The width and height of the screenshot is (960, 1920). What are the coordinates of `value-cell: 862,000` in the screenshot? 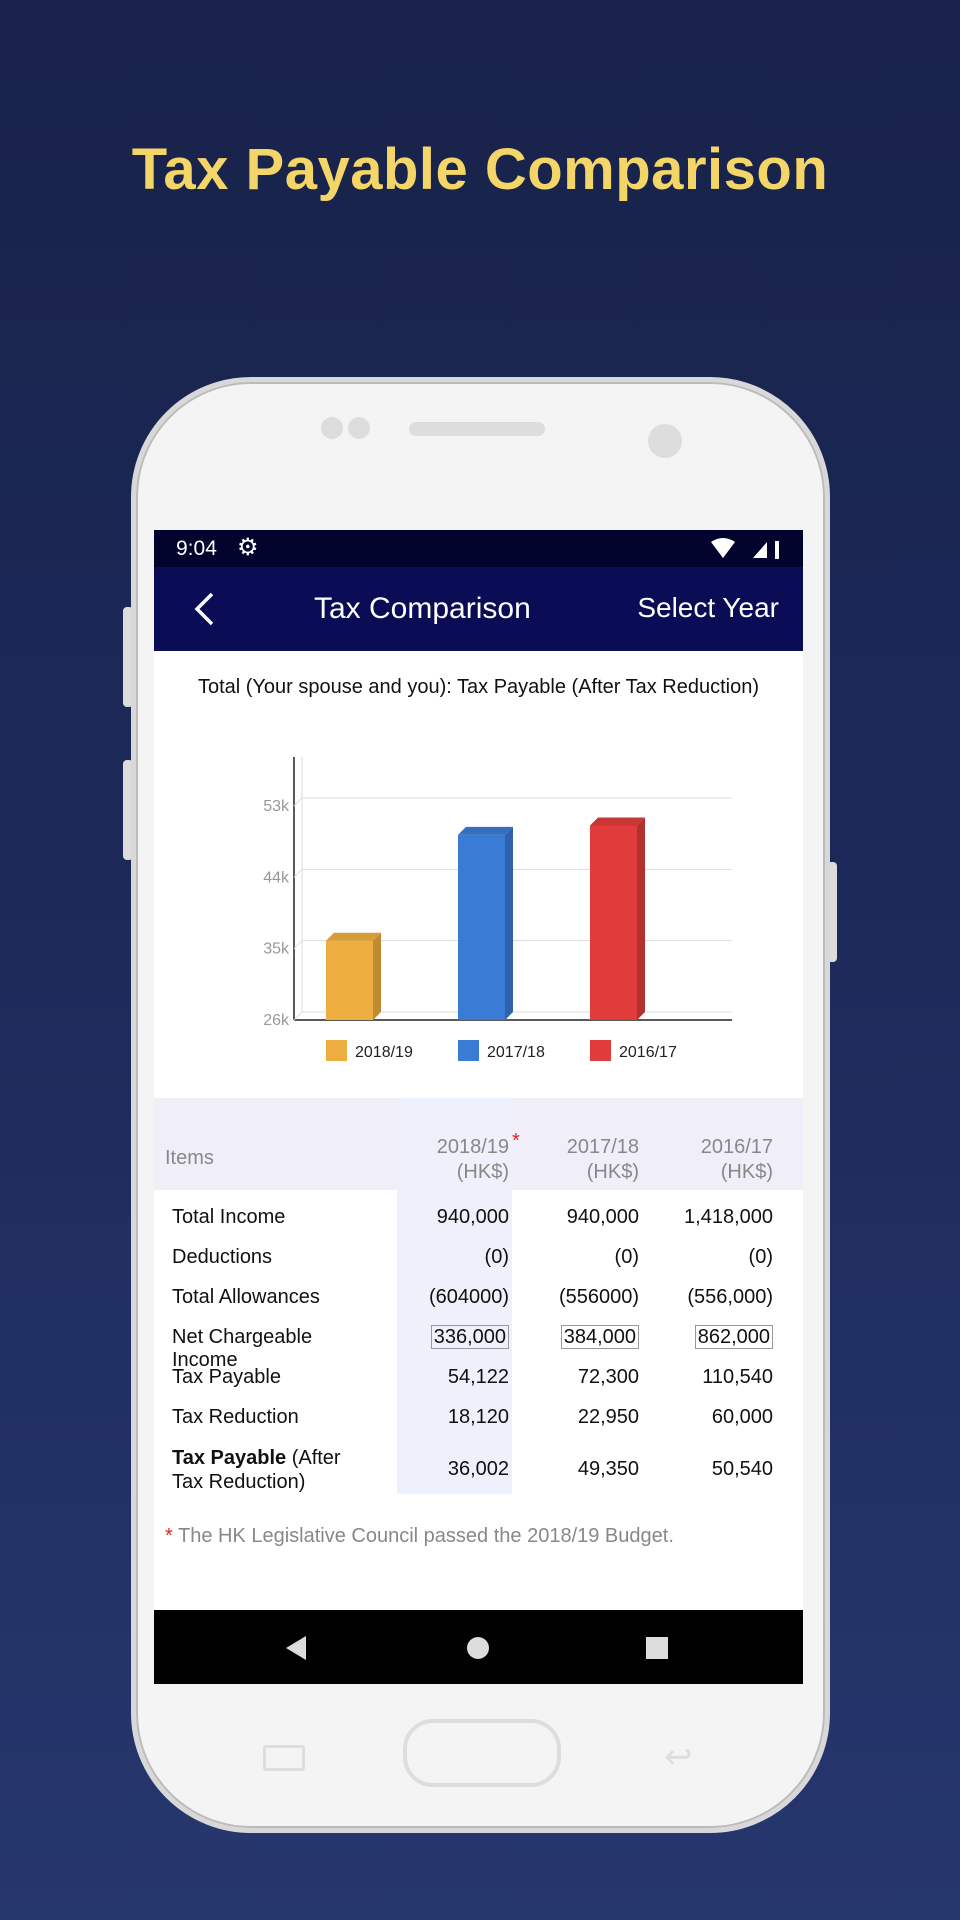 It's located at (718, 1337).